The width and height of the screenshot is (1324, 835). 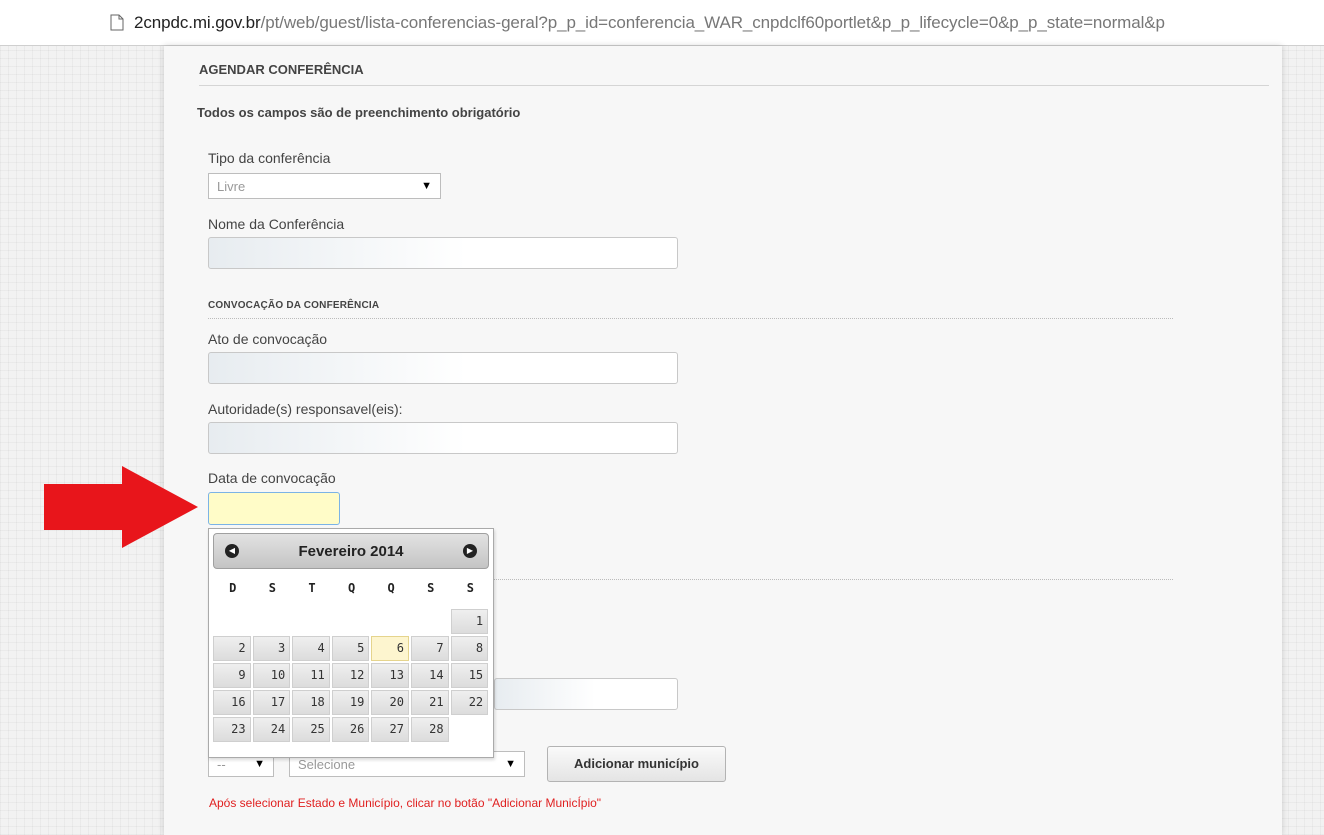 I want to click on data-convocacao-input, so click(x=274, y=508).